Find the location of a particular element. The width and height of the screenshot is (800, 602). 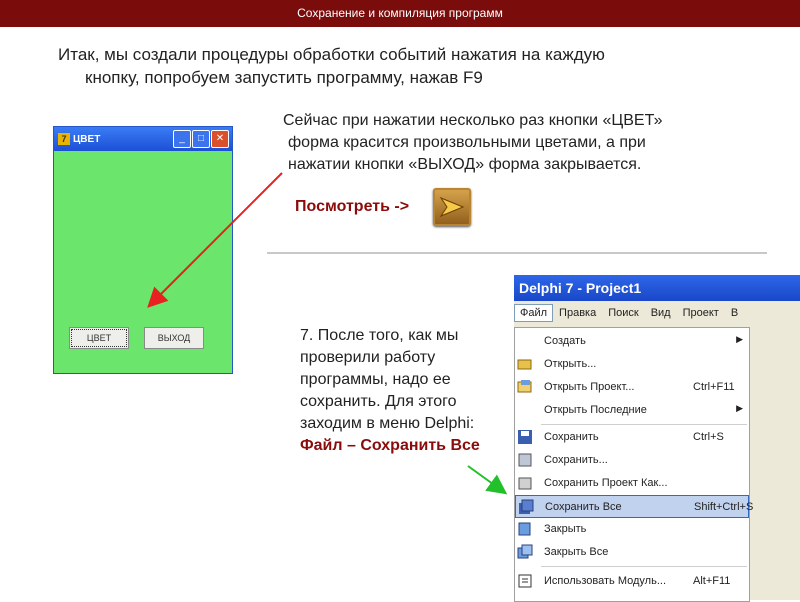

green-arrow is located at coordinates (487, 480).